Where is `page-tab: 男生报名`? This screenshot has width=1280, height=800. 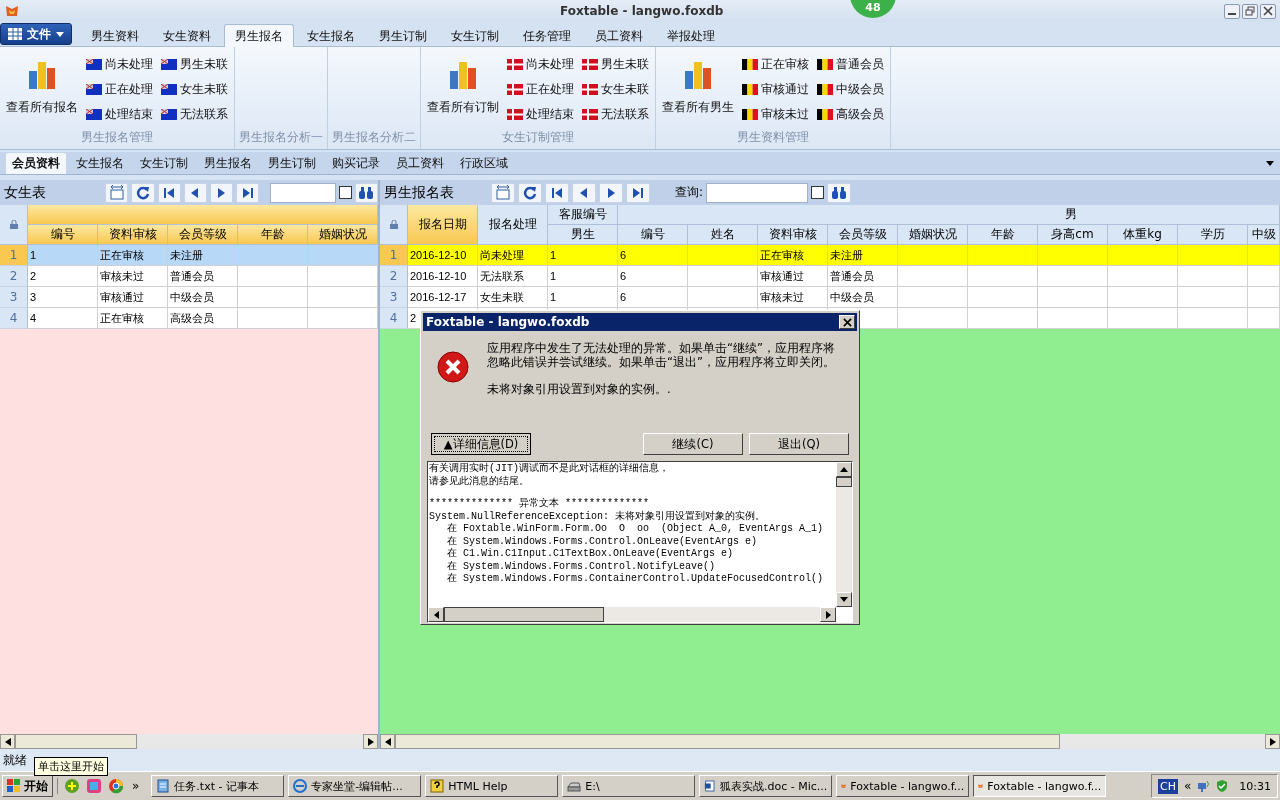 page-tab: 男生报名 is located at coordinates (228, 163).